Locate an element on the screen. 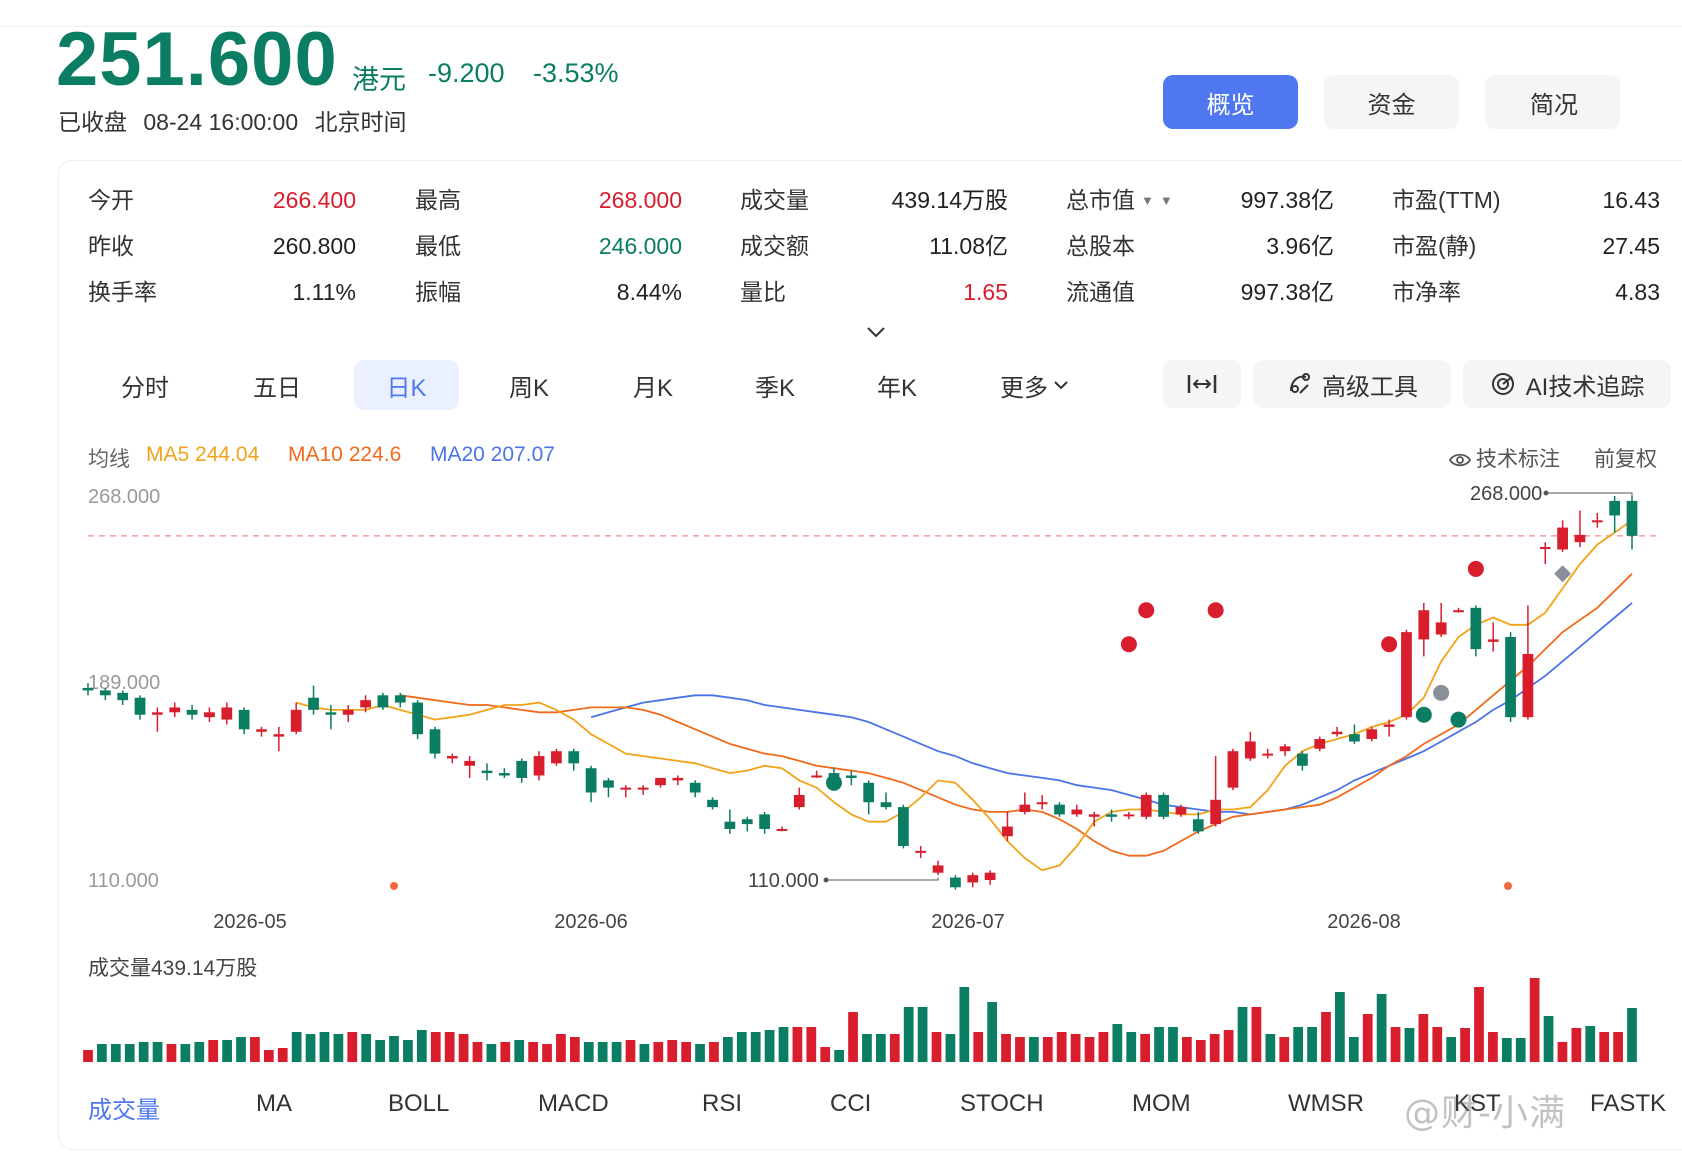 This screenshot has height=1152, width=1682. tab-ind-fastk: FASTK is located at coordinates (1628, 1104).